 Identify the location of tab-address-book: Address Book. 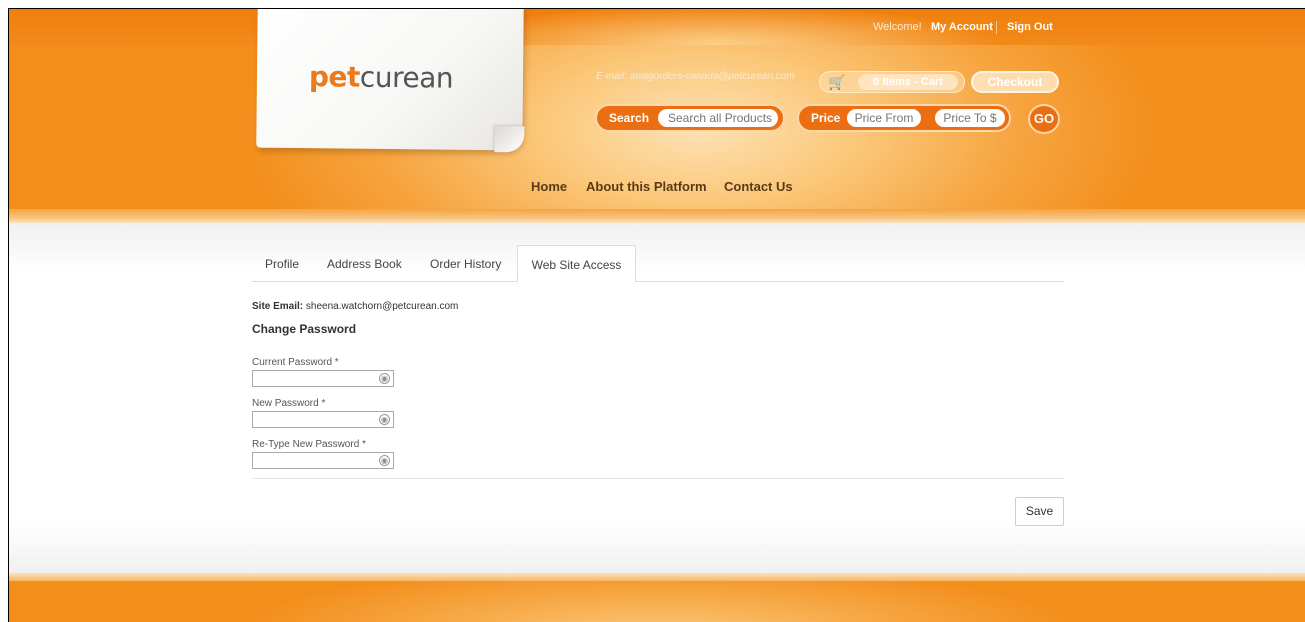
(364, 264).